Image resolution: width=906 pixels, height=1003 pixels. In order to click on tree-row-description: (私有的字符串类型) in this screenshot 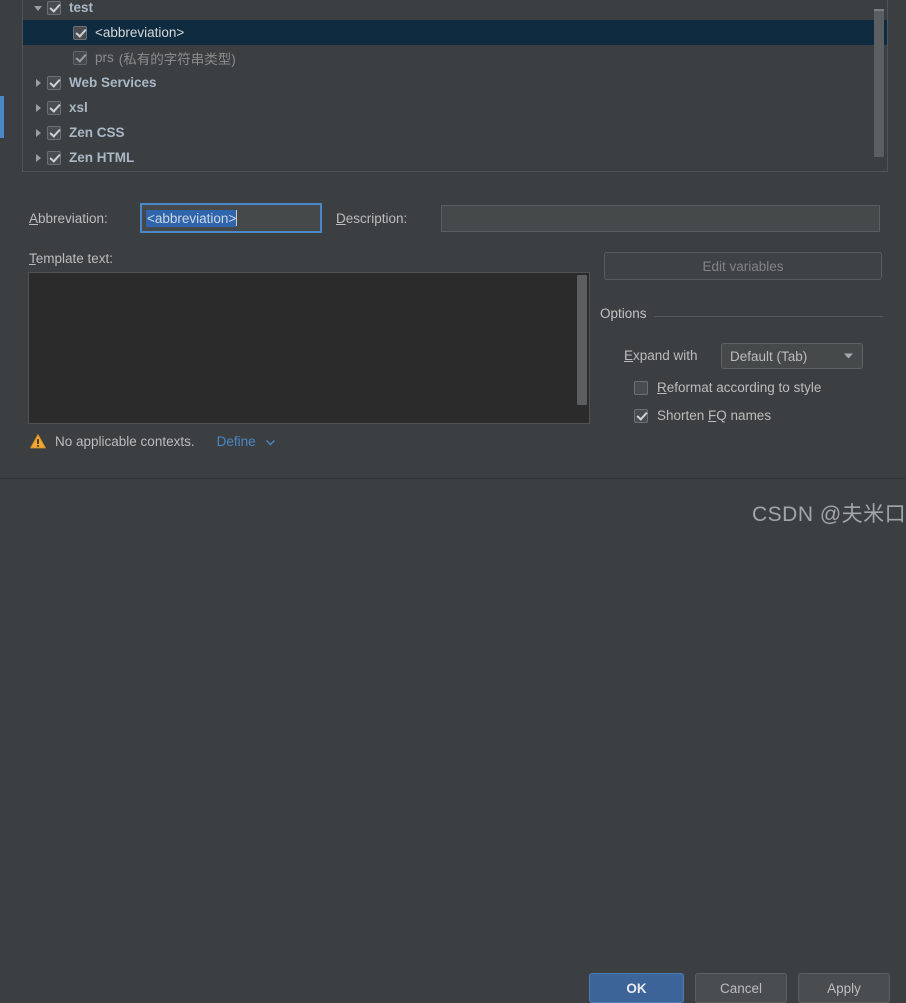, I will do `click(177, 59)`.